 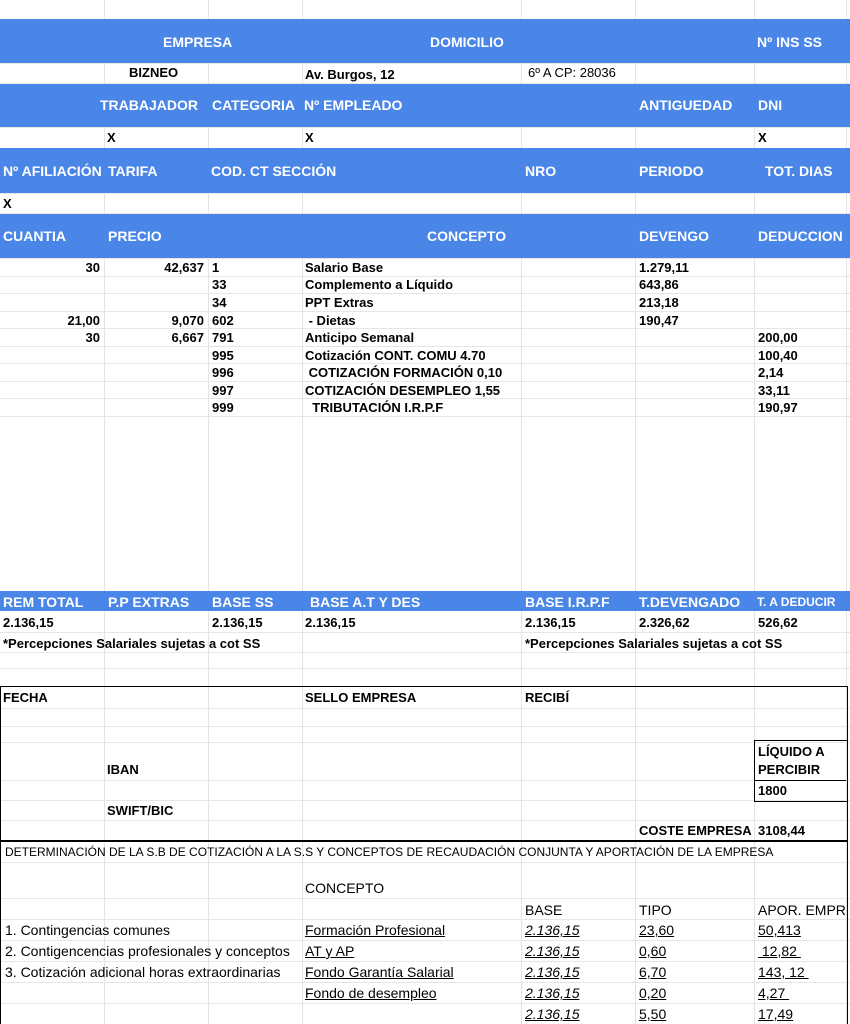 I want to click on header-tarifa: TARIFA, so click(x=133, y=171).